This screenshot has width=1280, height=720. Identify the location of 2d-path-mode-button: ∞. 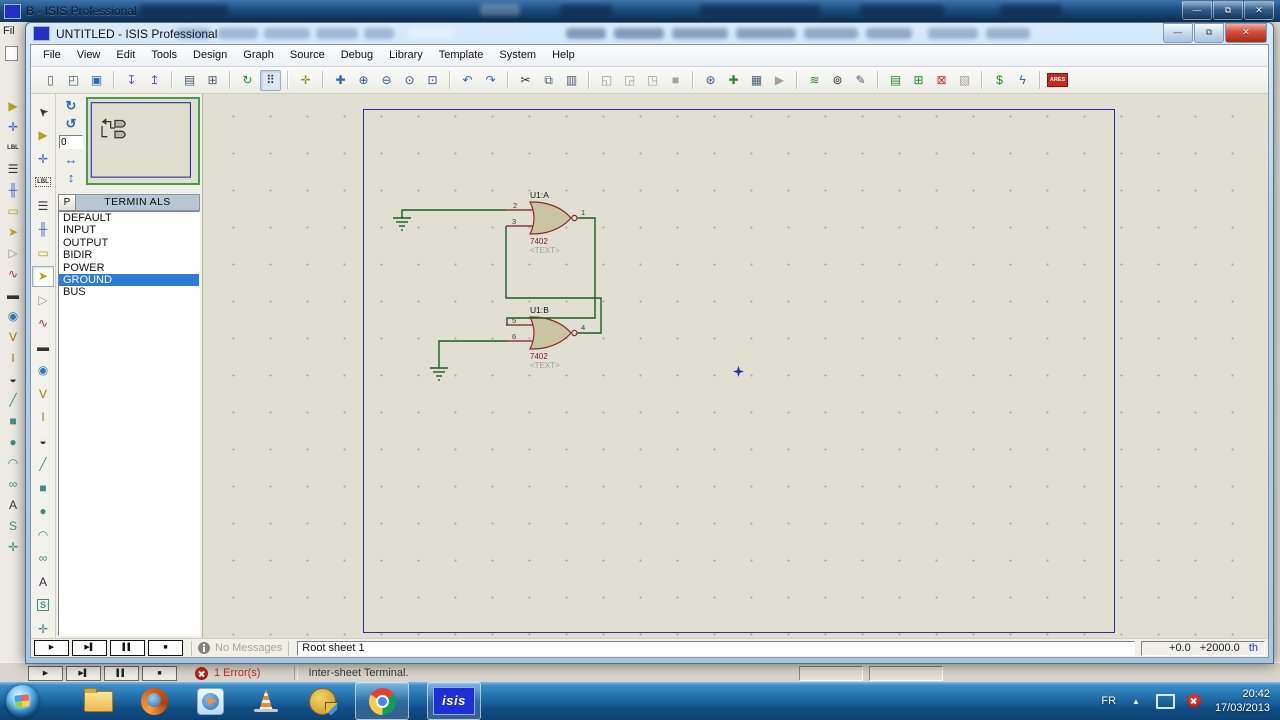
(43, 558).